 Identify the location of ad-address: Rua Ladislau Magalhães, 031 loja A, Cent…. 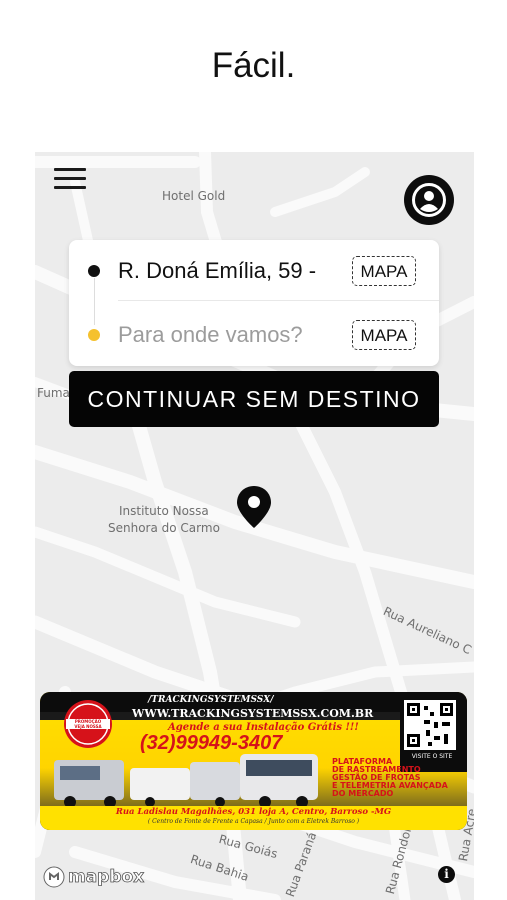
(253, 812).